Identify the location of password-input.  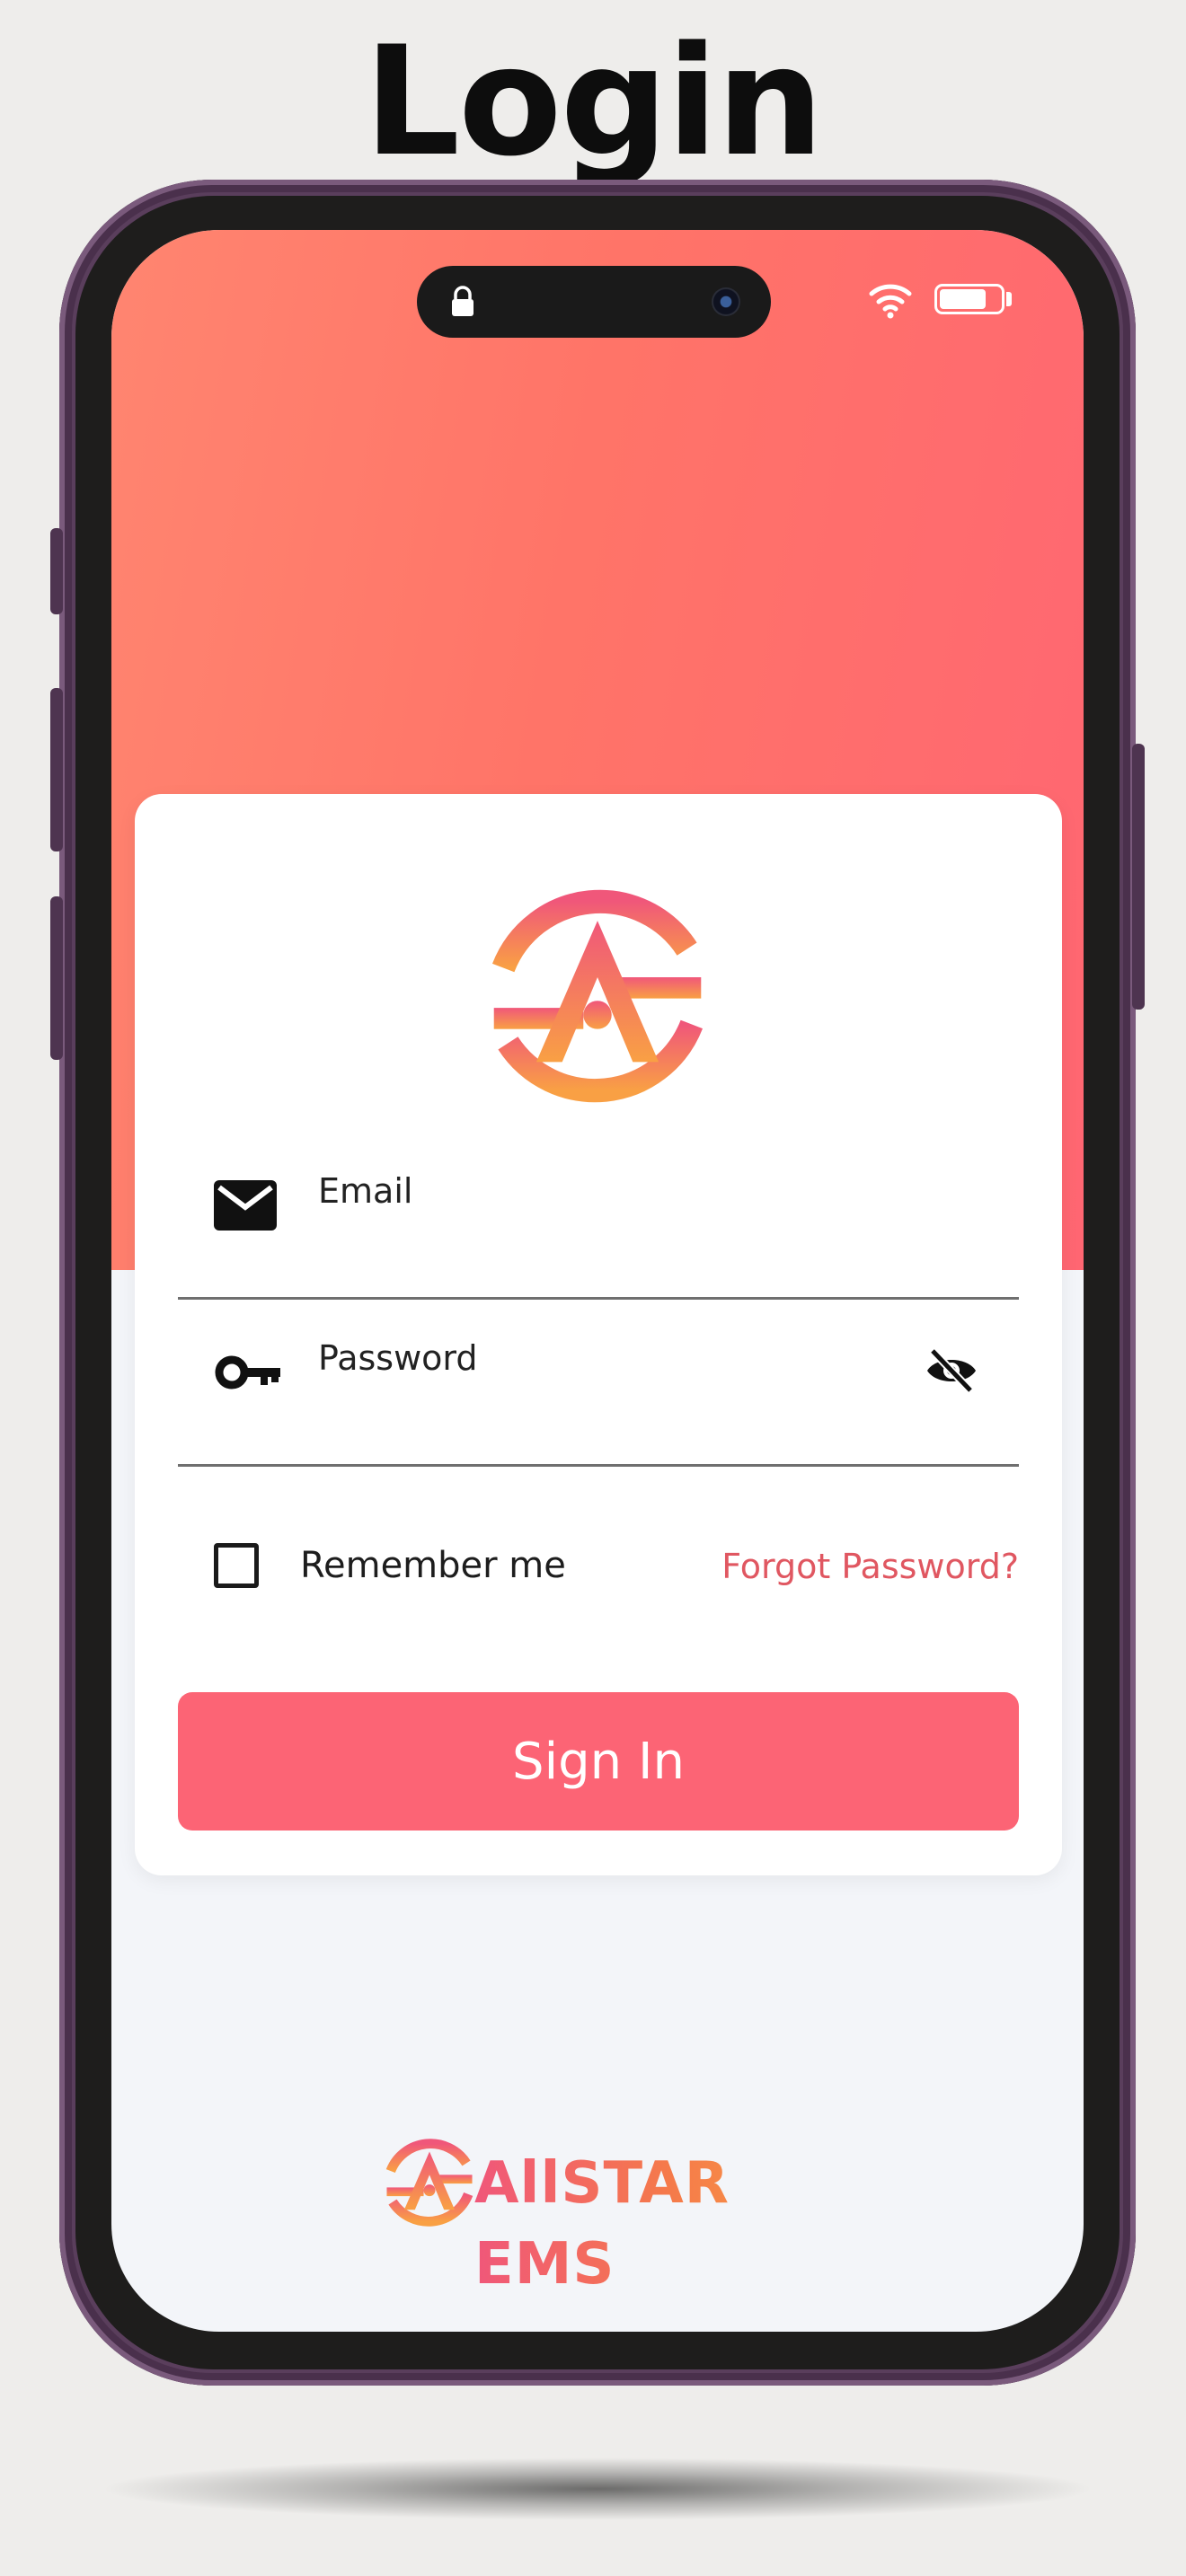
(632, 1358).